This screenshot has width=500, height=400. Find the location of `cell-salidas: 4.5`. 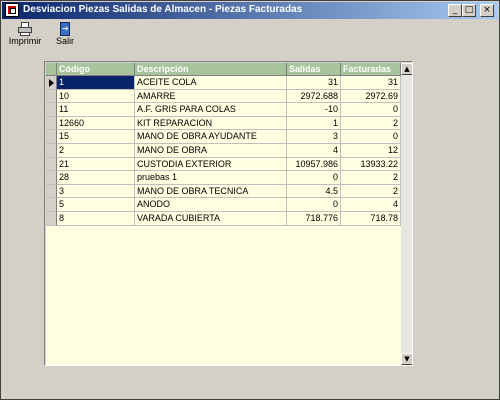

cell-salidas: 4.5 is located at coordinates (314, 191).